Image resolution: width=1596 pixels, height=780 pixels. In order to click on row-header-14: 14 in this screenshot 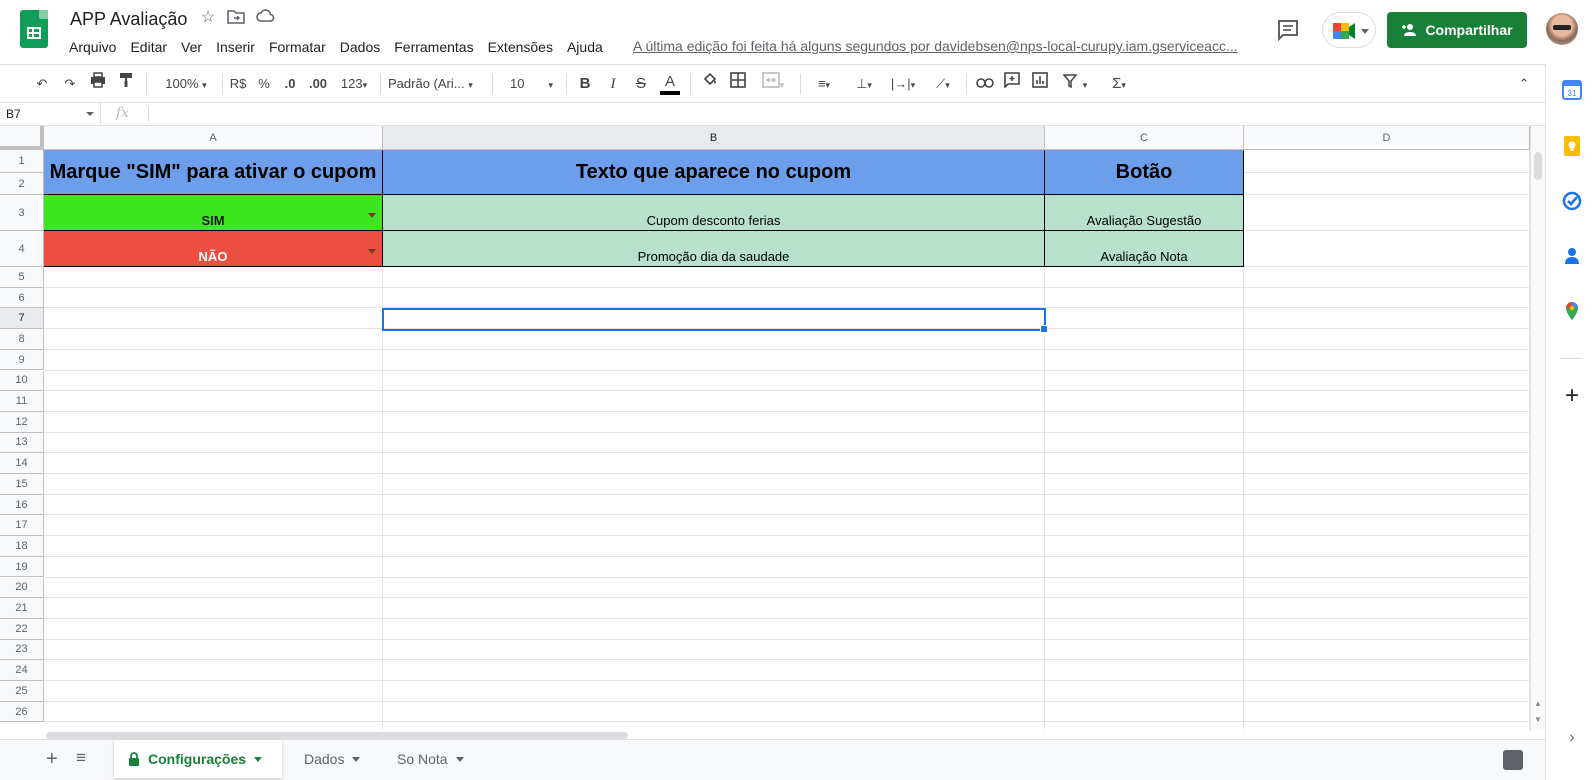, I will do `click(22, 463)`.